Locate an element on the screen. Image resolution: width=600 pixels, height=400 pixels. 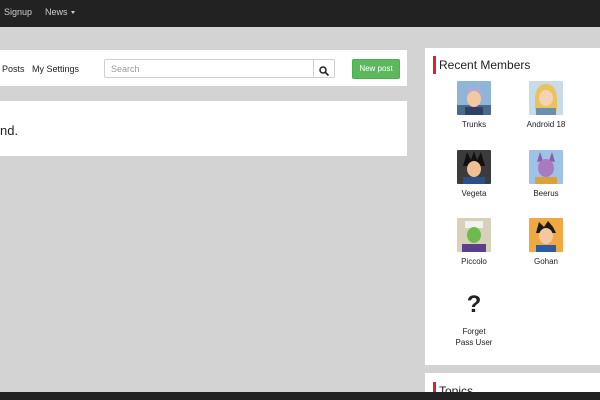
posts-link: Posts is located at coordinates (13, 69).